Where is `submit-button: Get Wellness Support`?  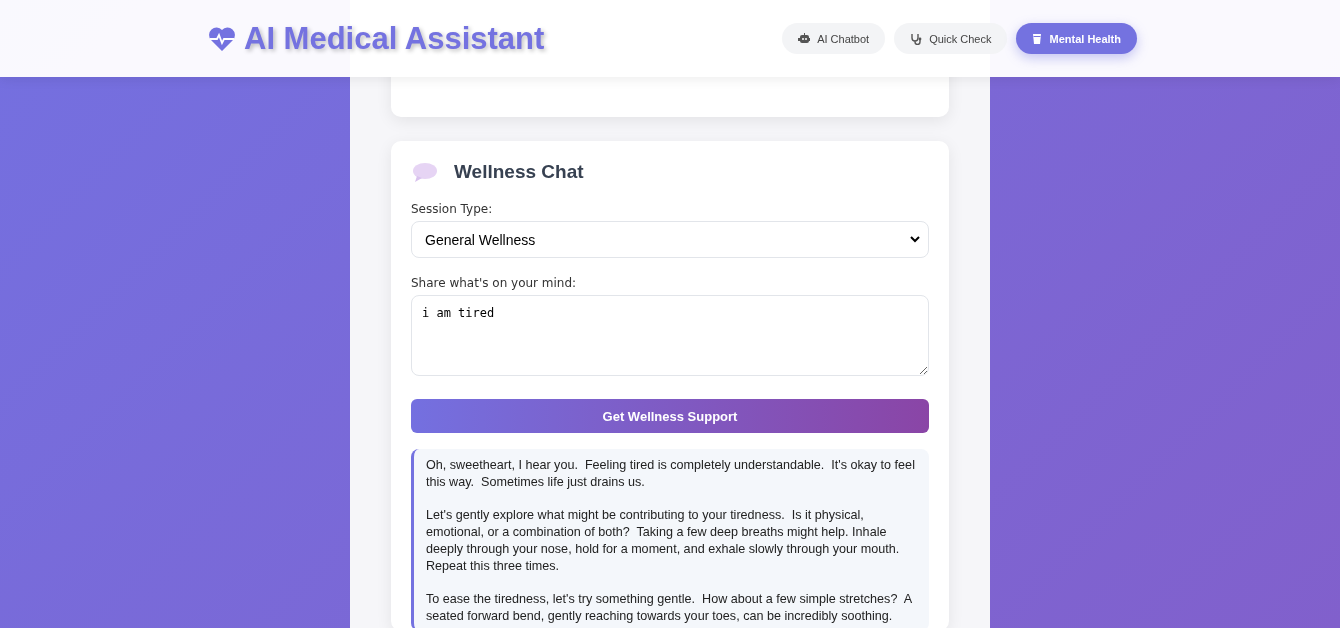
submit-button: Get Wellness Support is located at coordinates (670, 416).